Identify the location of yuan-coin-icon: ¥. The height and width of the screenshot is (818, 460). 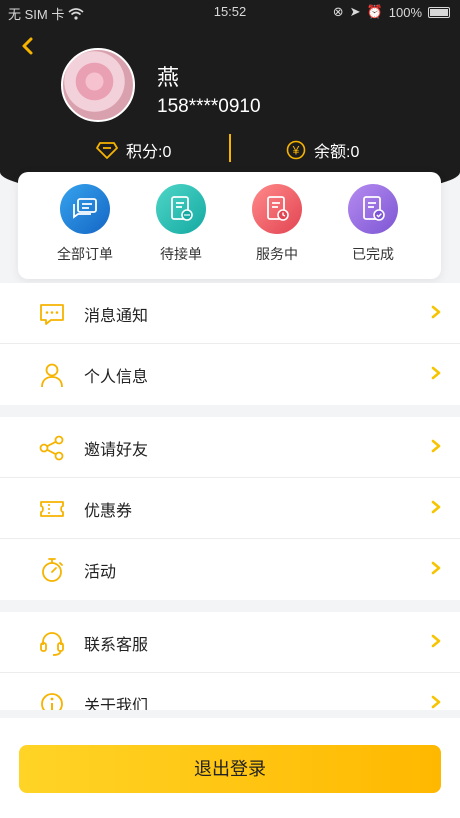
(296, 150).